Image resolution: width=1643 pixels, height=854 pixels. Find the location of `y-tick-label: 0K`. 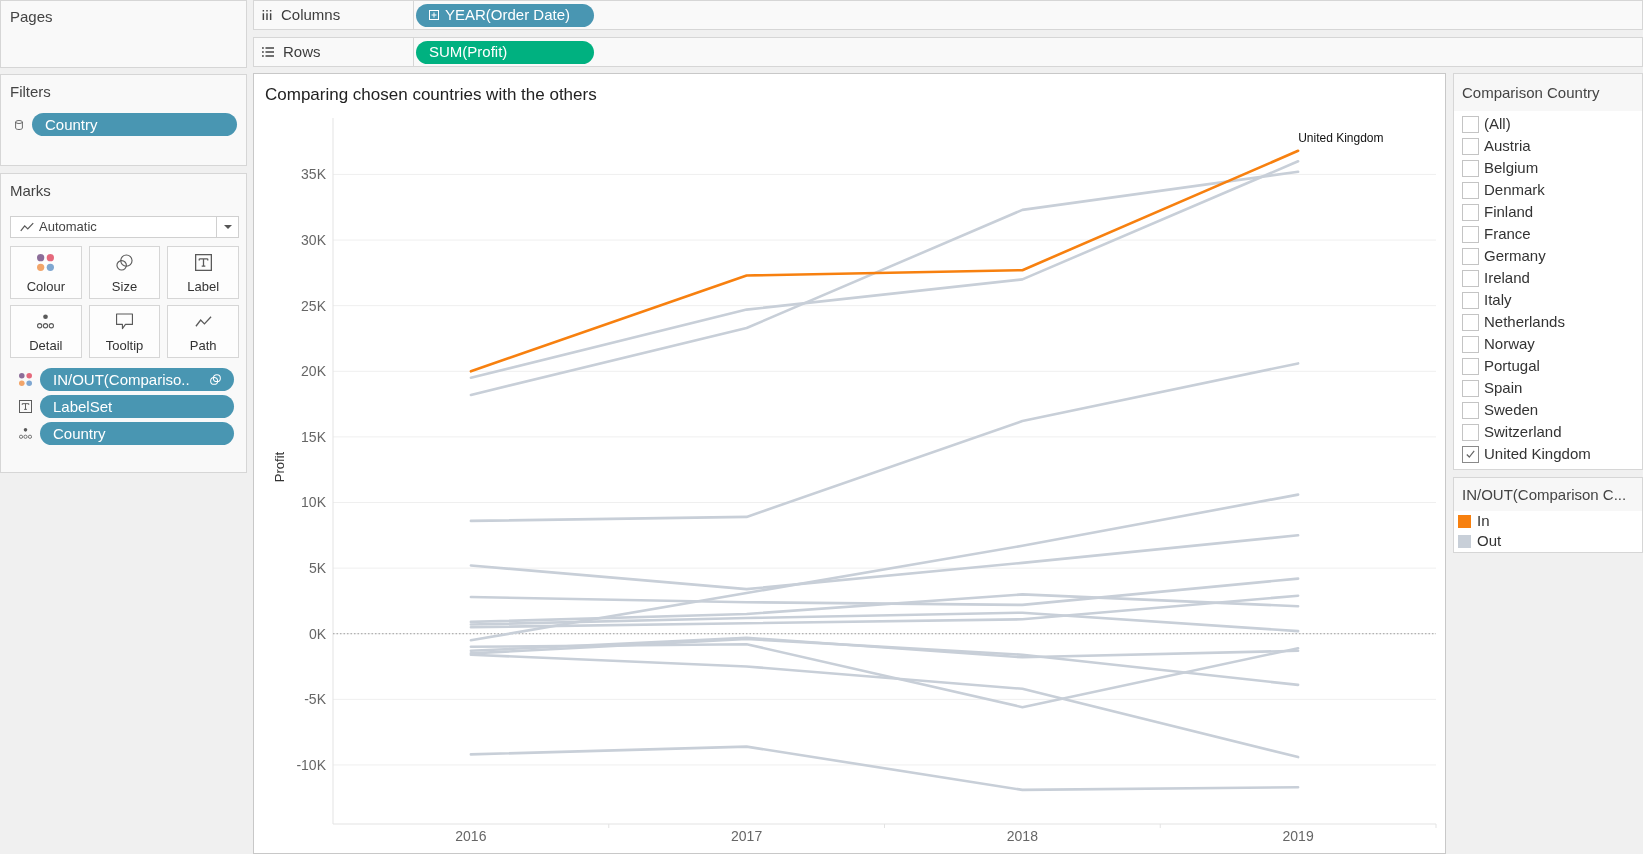

y-tick-label: 0K is located at coordinates (317, 633).